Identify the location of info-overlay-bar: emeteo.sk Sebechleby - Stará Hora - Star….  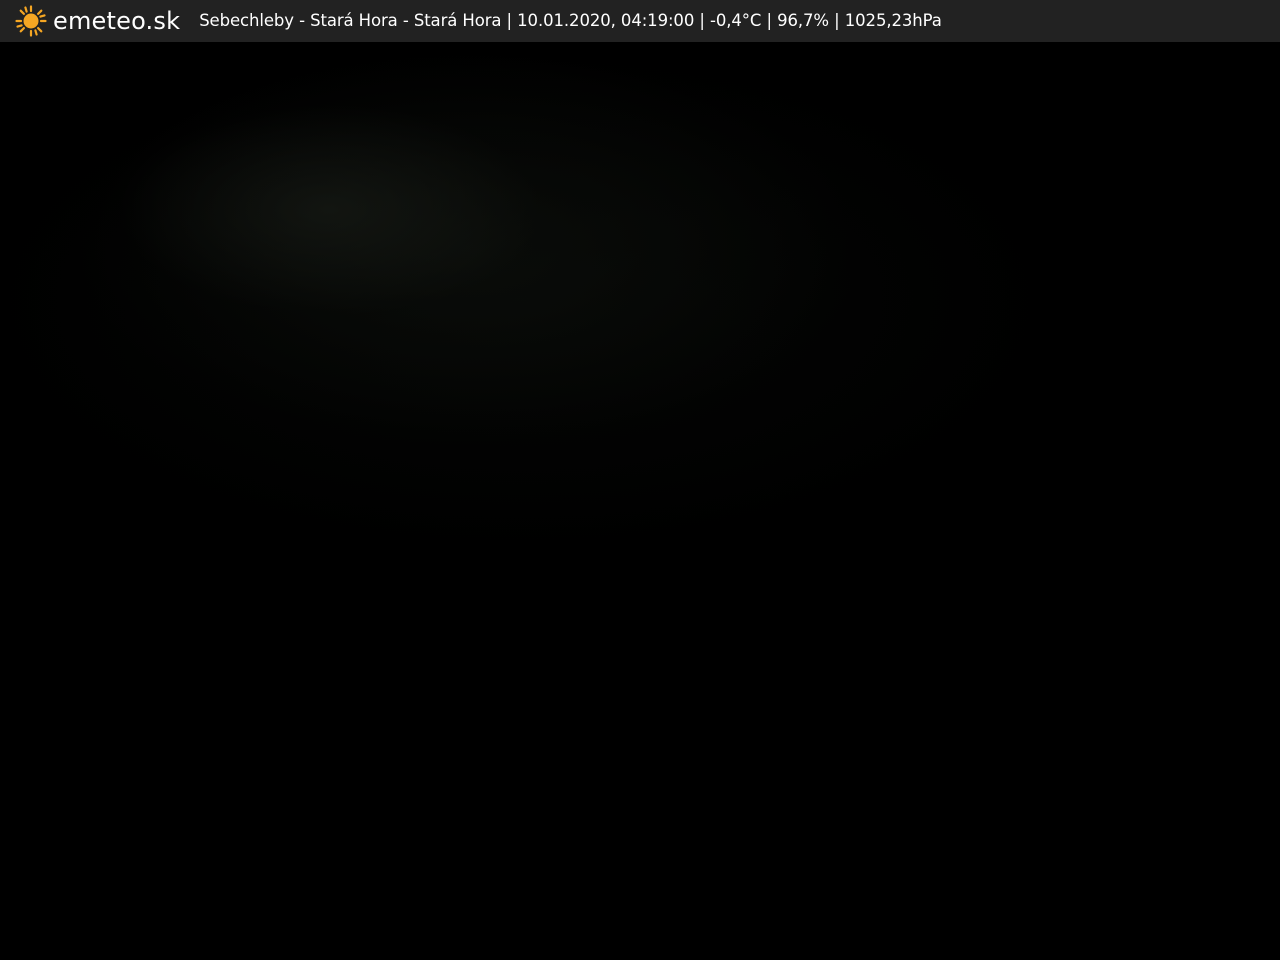
(640, 21).